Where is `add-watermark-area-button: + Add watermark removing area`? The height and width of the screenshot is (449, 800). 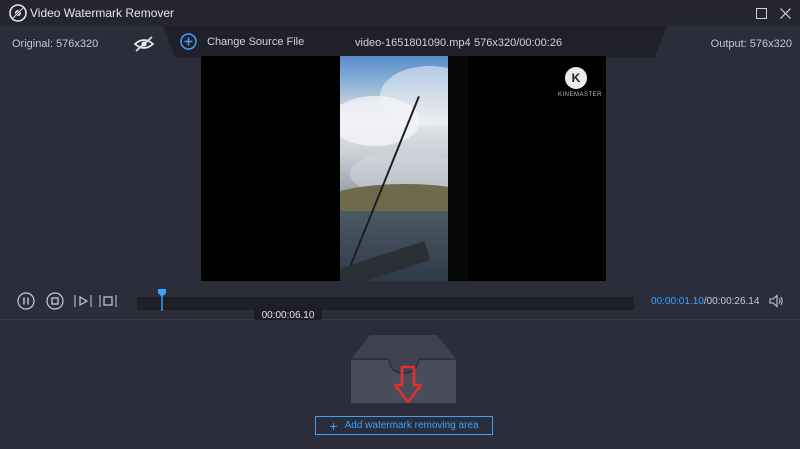
add-watermark-area-button: + Add watermark removing area is located at coordinates (404, 425).